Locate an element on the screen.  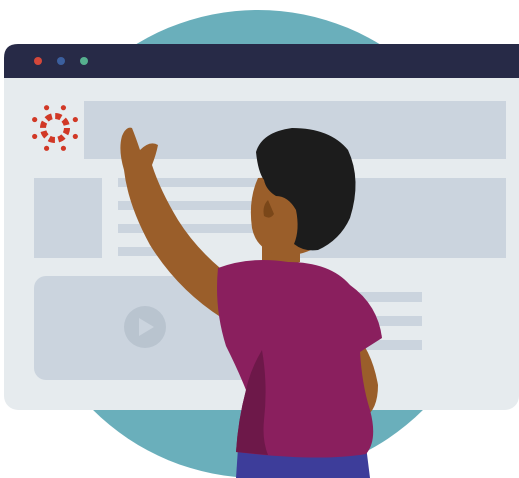
red-dot is located at coordinates (38, 61).